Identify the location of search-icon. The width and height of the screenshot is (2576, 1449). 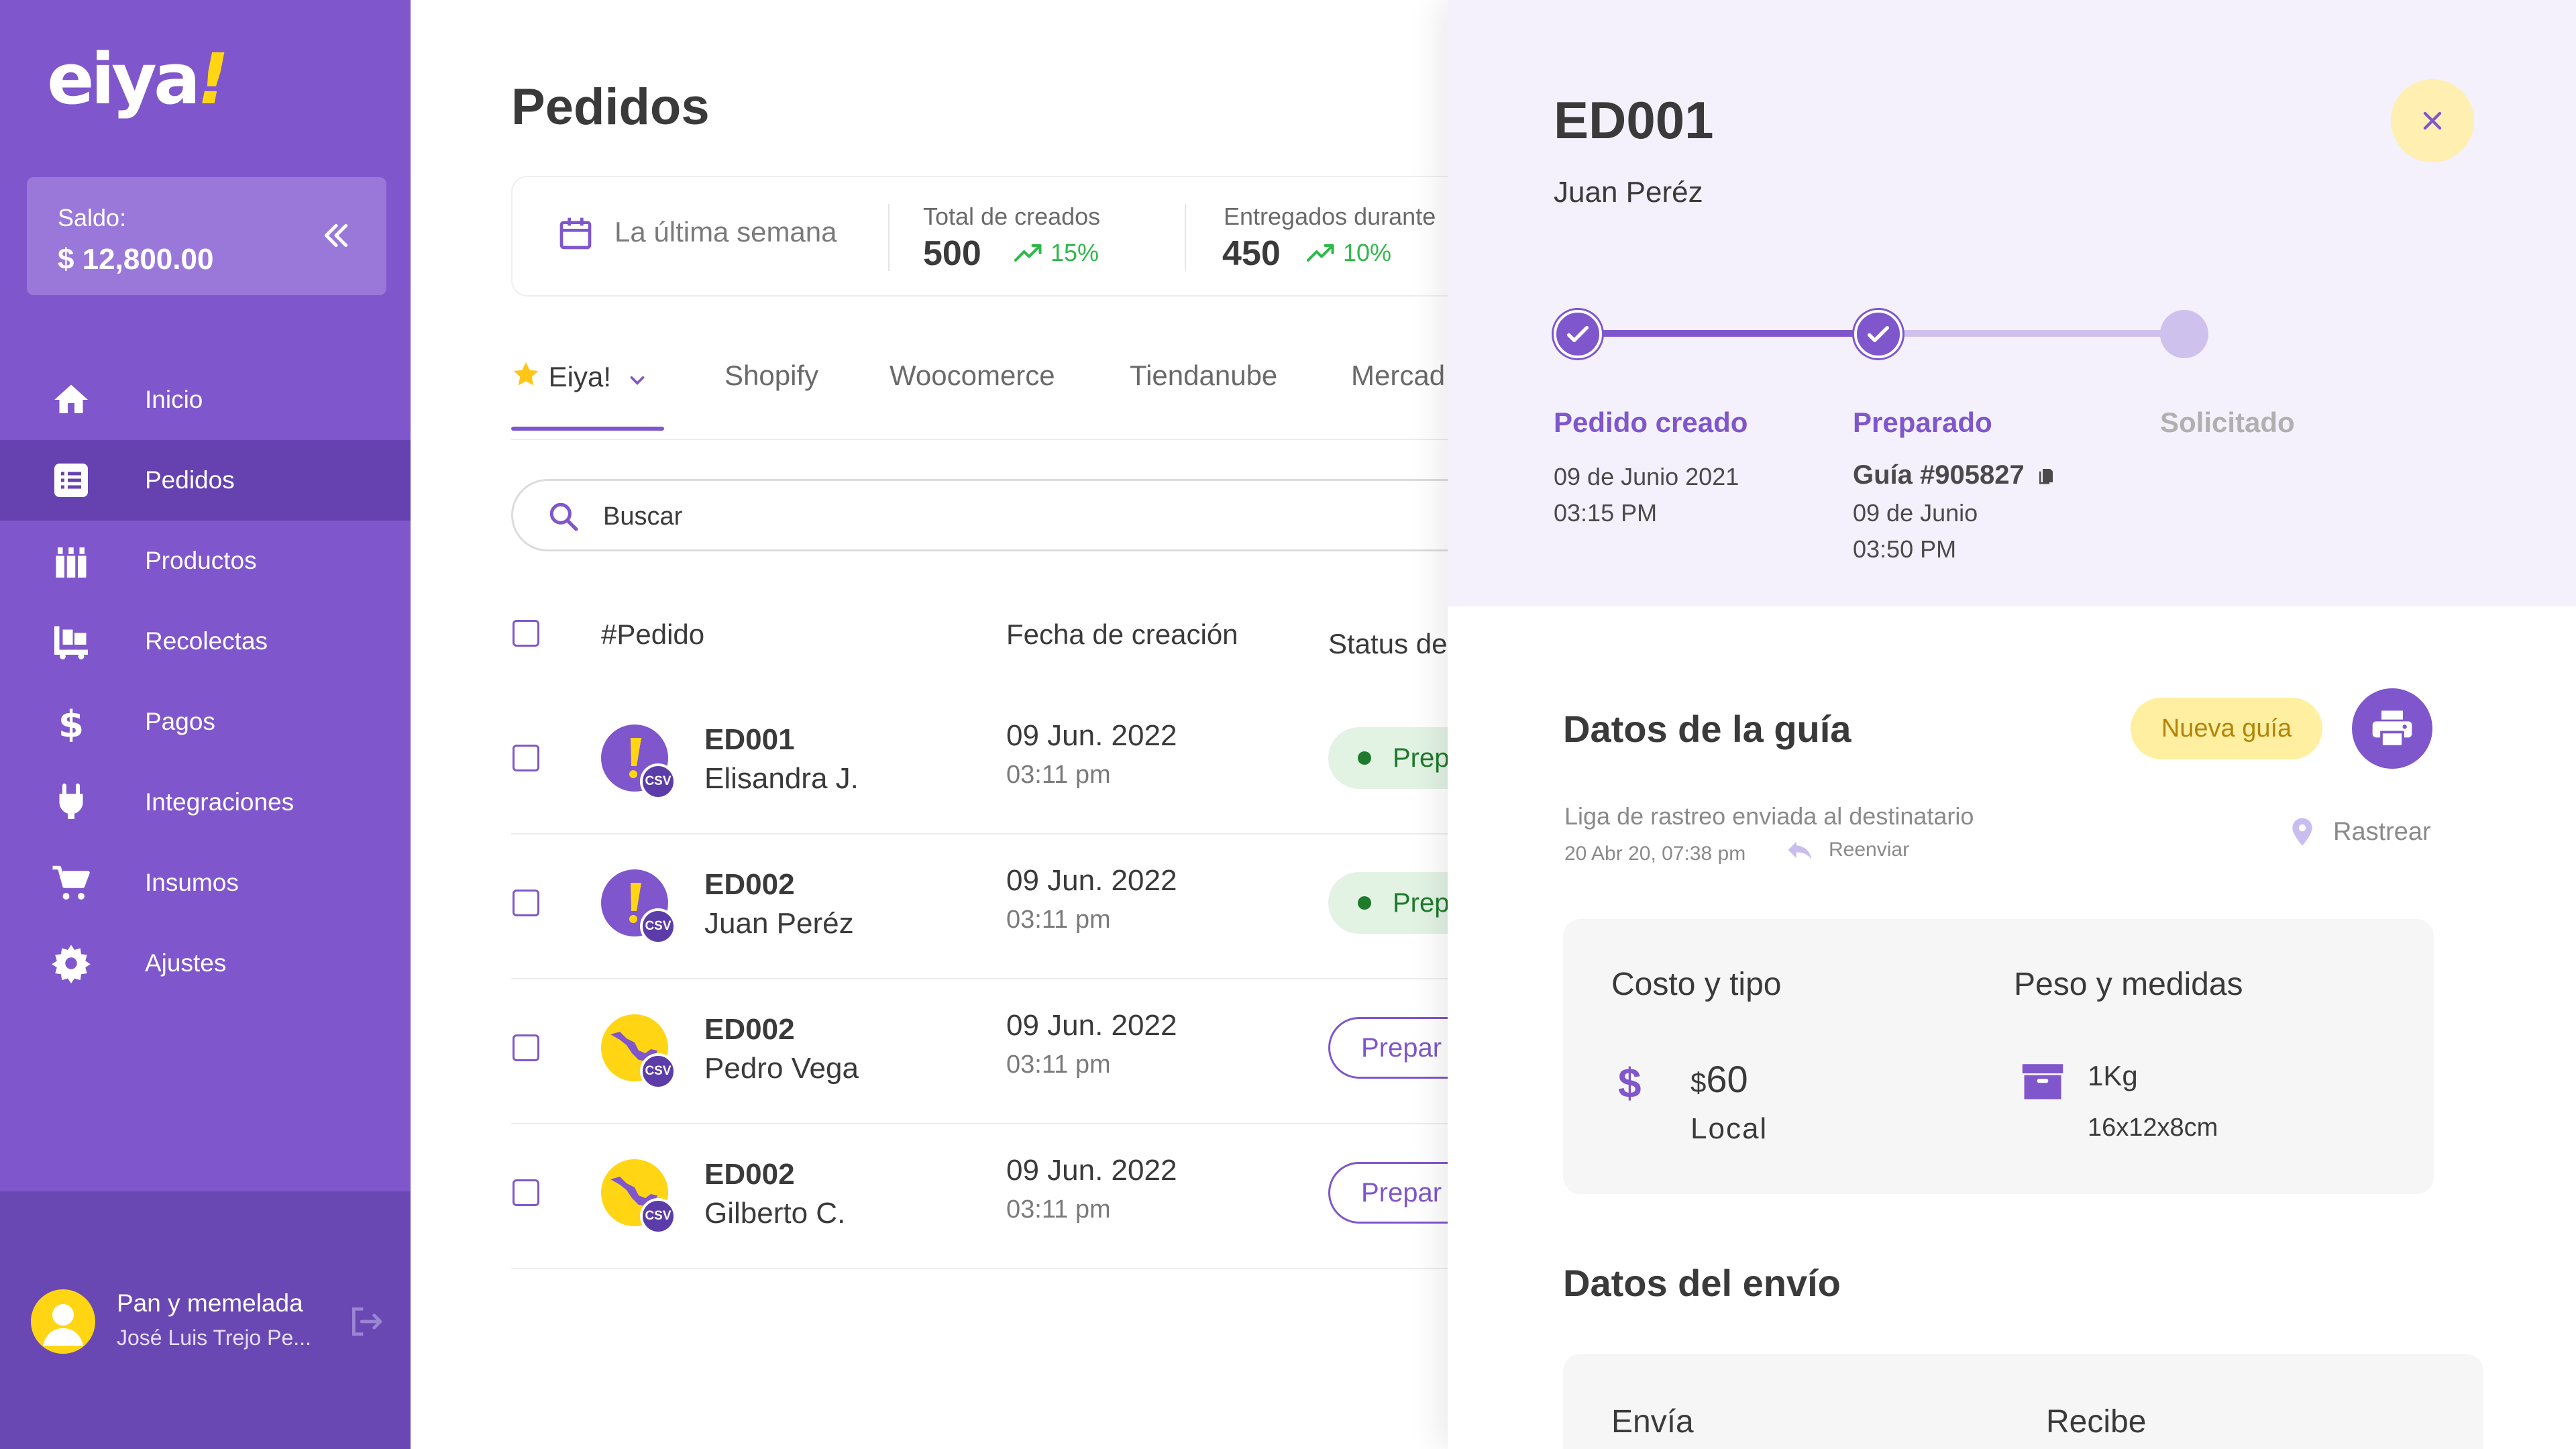
(563, 516).